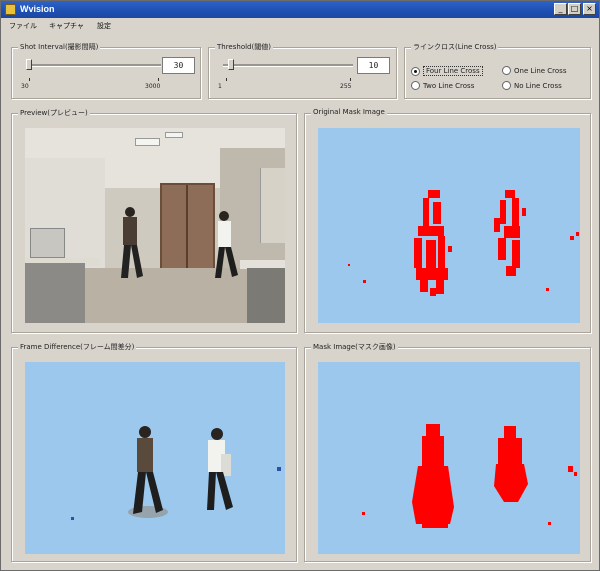  What do you see at coordinates (23, 26) in the screenshot?
I see `menu-file: ファイル` at bounding box center [23, 26].